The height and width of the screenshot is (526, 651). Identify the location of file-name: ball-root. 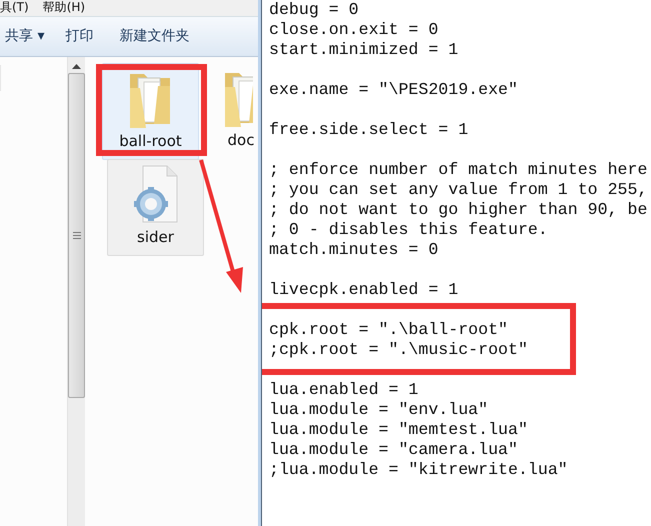
(150, 141).